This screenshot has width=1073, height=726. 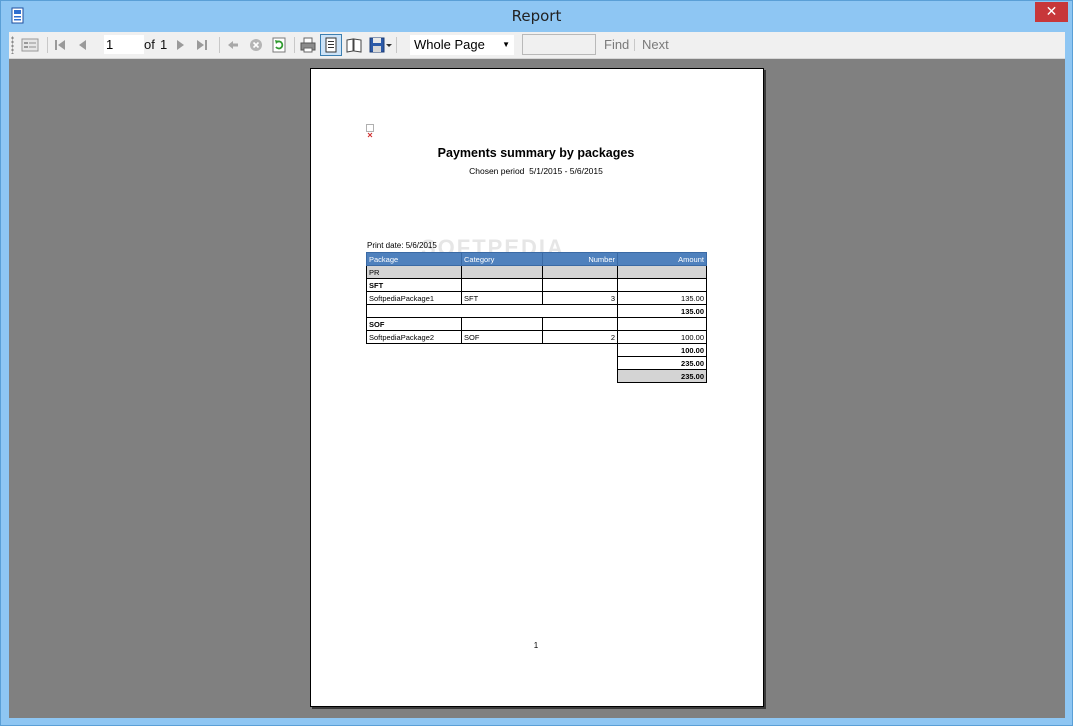 What do you see at coordinates (502, 259) in the screenshot?
I see `column-header: Category` at bounding box center [502, 259].